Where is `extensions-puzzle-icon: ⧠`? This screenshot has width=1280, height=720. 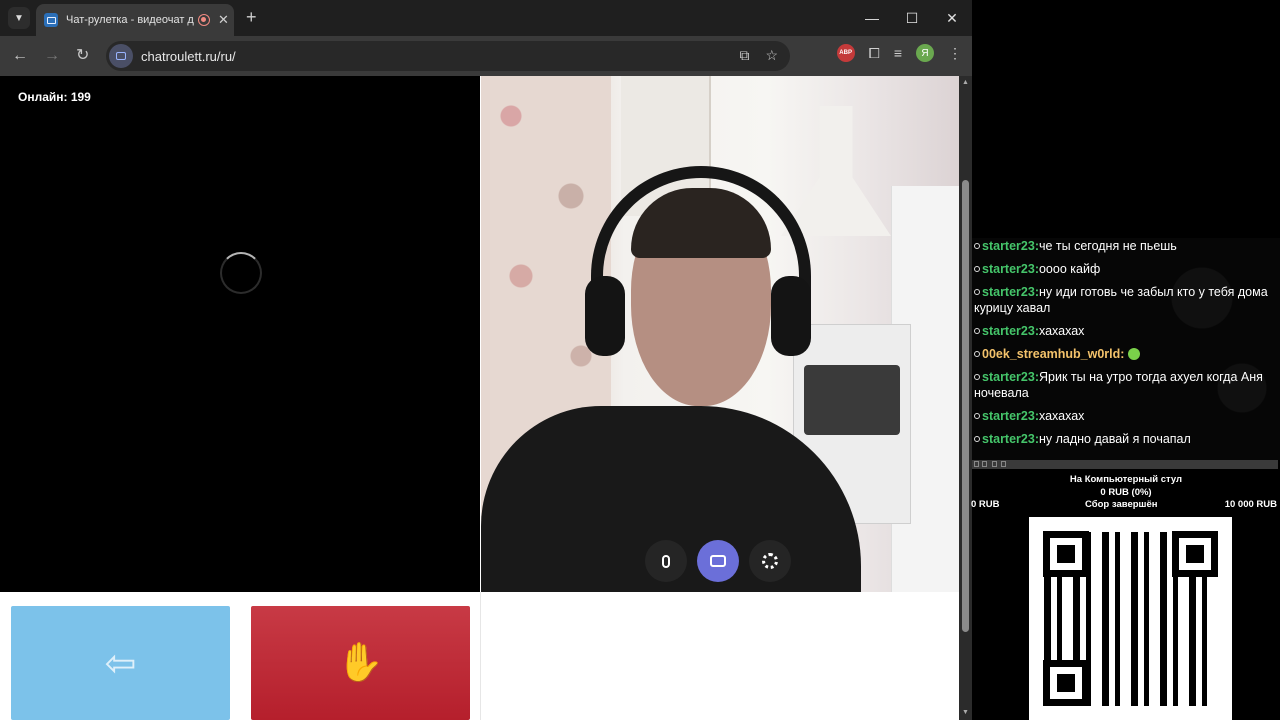 extensions-puzzle-icon: ⧠ is located at coordinates (874, 53).